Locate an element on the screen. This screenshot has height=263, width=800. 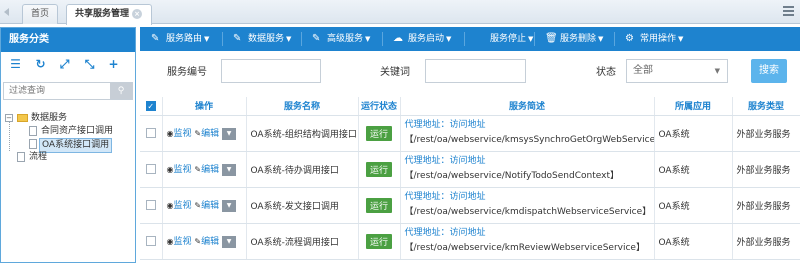
refresh-icon: ↻ is located at coordinates (40, 64).